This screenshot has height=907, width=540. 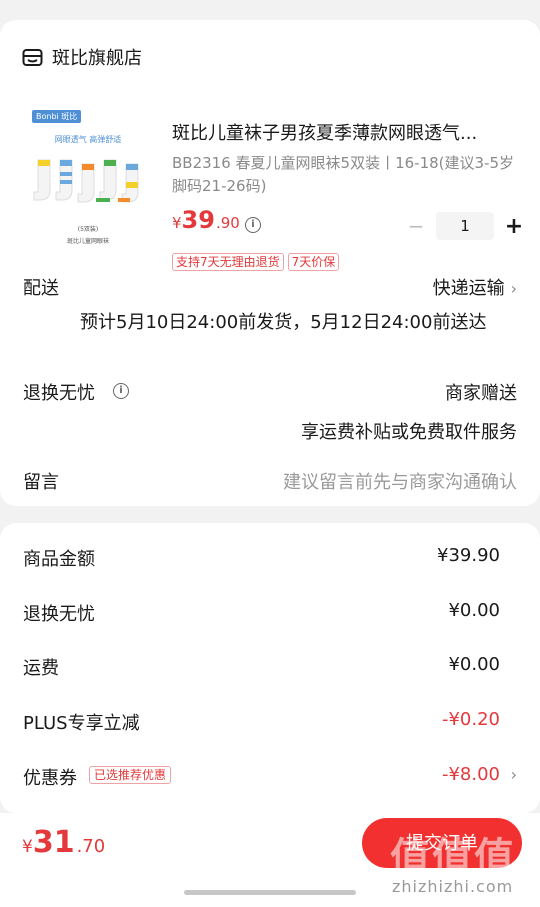 What do you see at coordinates (59, 393) in the screenshot?
I see `return-service-label: 退换无忧` at bounding box center [59, 393].